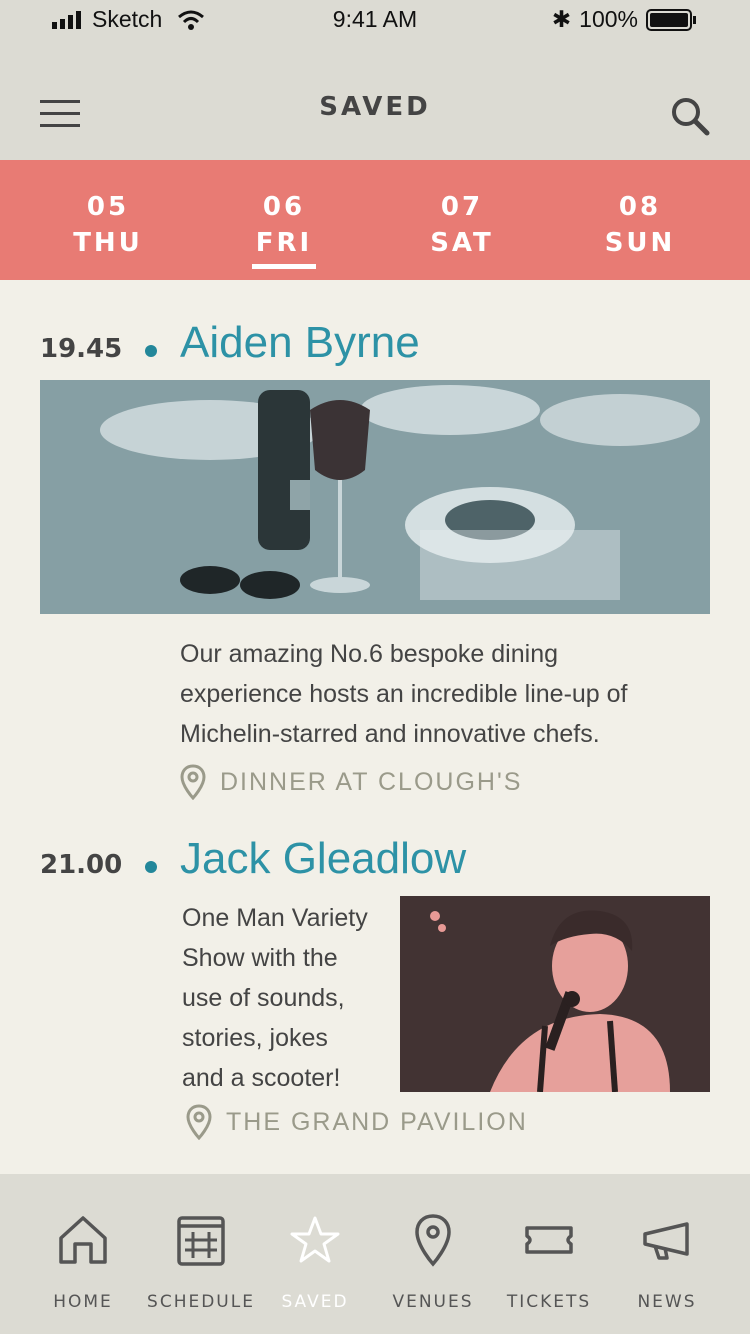 The image size is (750, 1334). What do you see at coordinates (323, 859) in the screenshot?
I see `event-title: Jack Gleadlow` at bounding box center [323, 859].